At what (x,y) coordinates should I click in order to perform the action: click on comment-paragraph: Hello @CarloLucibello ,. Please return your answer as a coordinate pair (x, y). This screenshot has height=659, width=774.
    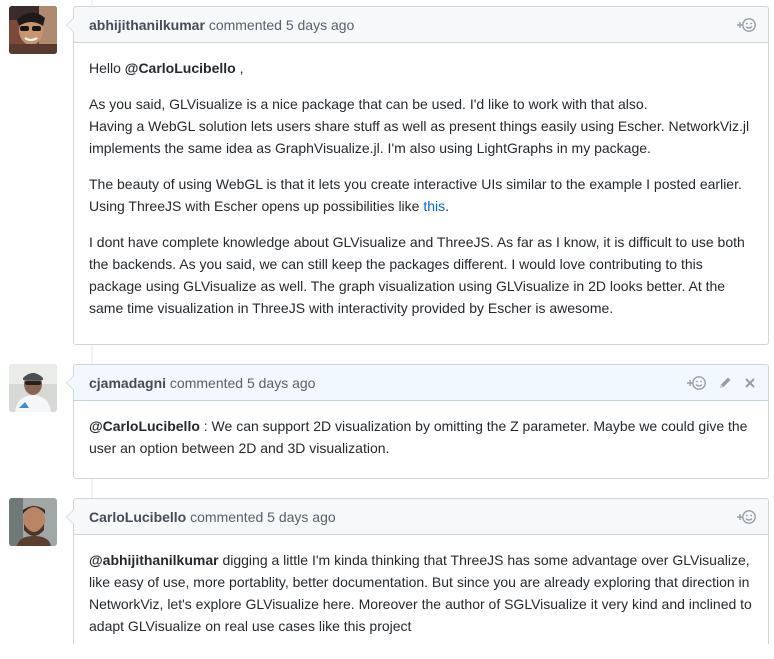
    Looking at the image, I should click on (166, 68).